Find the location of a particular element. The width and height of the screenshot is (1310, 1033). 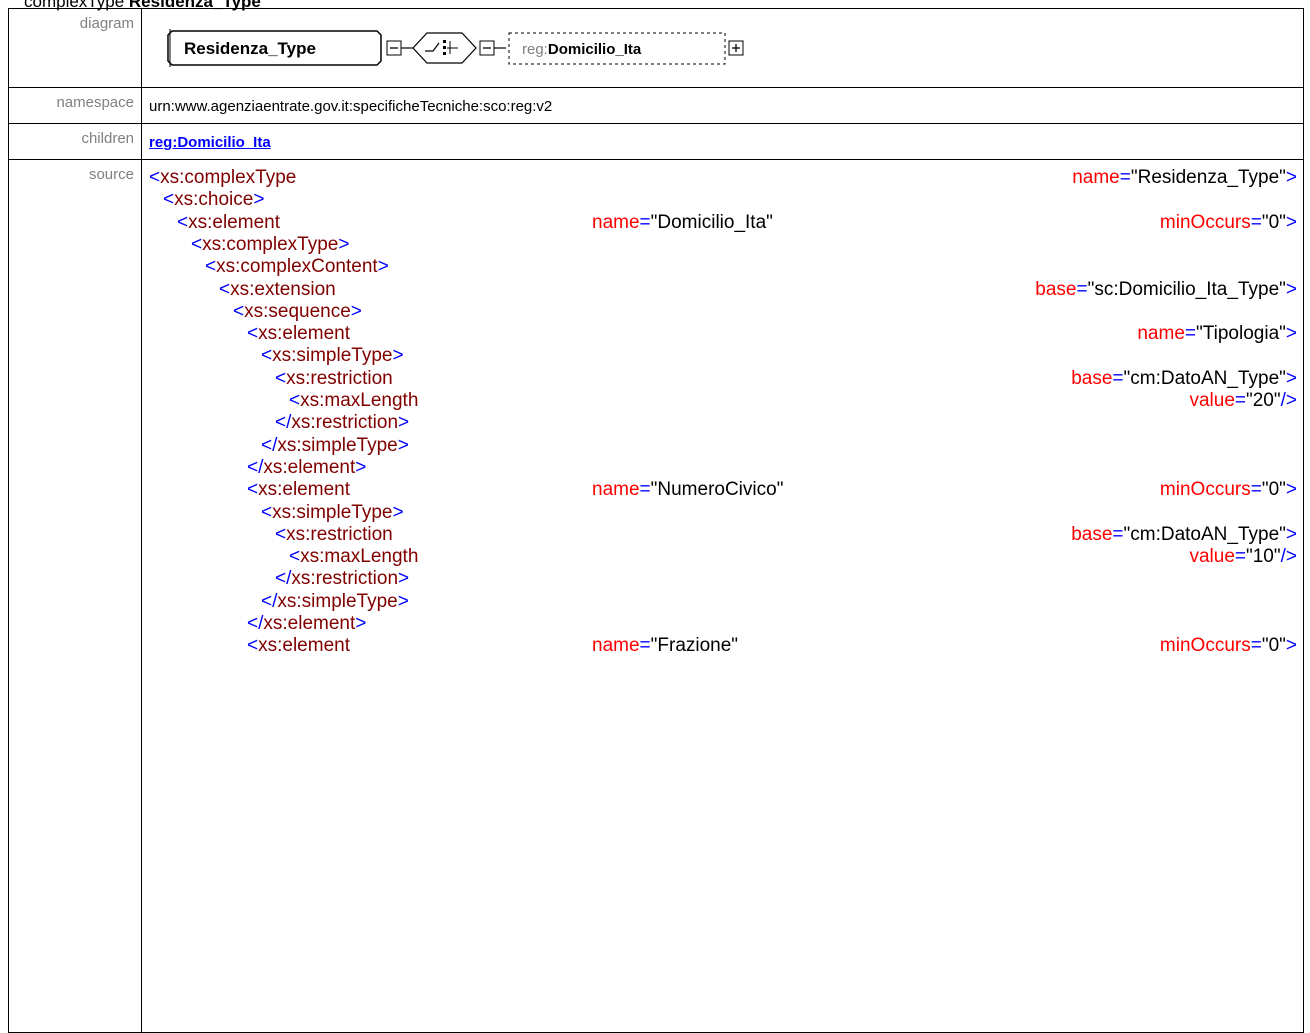

diagram-row: diagram Residenza_Type reg:Domicilio_Ita is located at coordinates (656, 48).